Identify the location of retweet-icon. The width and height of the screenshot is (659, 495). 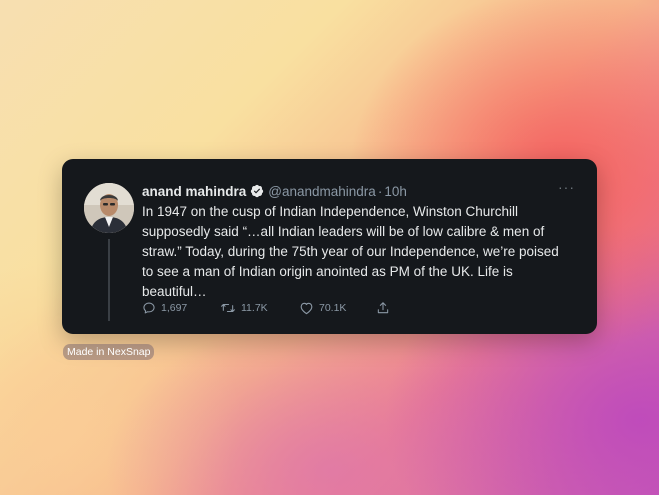
(228, 308).